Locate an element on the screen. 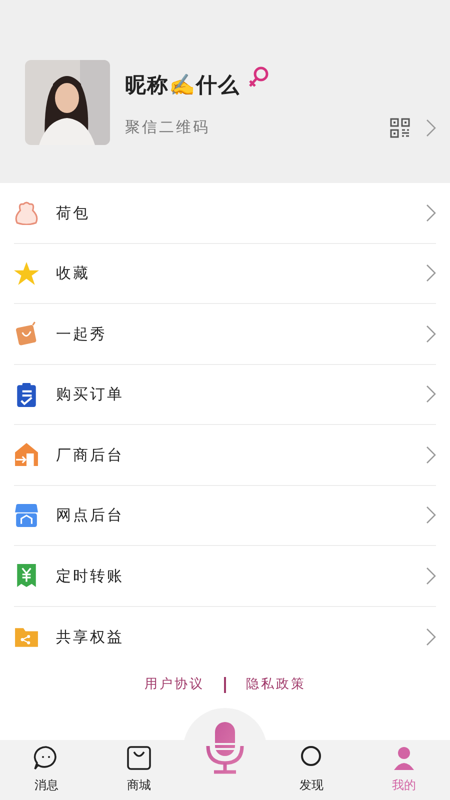 This screenshot has height=800, width=450. menu-item: 购买订单 is located at coordinates (225, 394).